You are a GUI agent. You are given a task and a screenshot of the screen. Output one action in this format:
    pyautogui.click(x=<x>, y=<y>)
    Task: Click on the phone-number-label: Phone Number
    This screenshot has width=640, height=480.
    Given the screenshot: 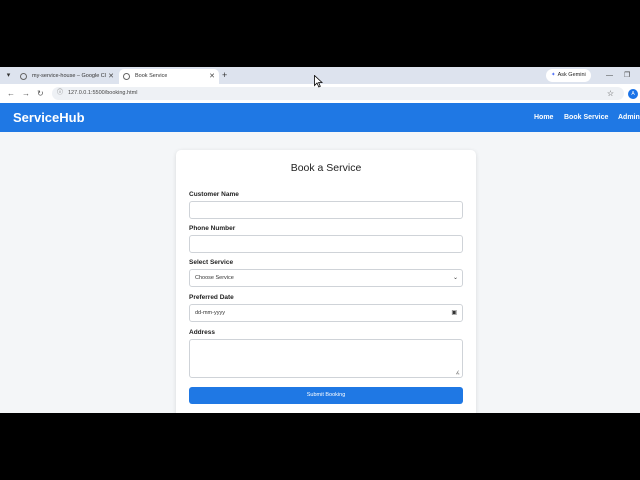 What is the action you would take?
    pyautogui.click(x=212, y=228)
    